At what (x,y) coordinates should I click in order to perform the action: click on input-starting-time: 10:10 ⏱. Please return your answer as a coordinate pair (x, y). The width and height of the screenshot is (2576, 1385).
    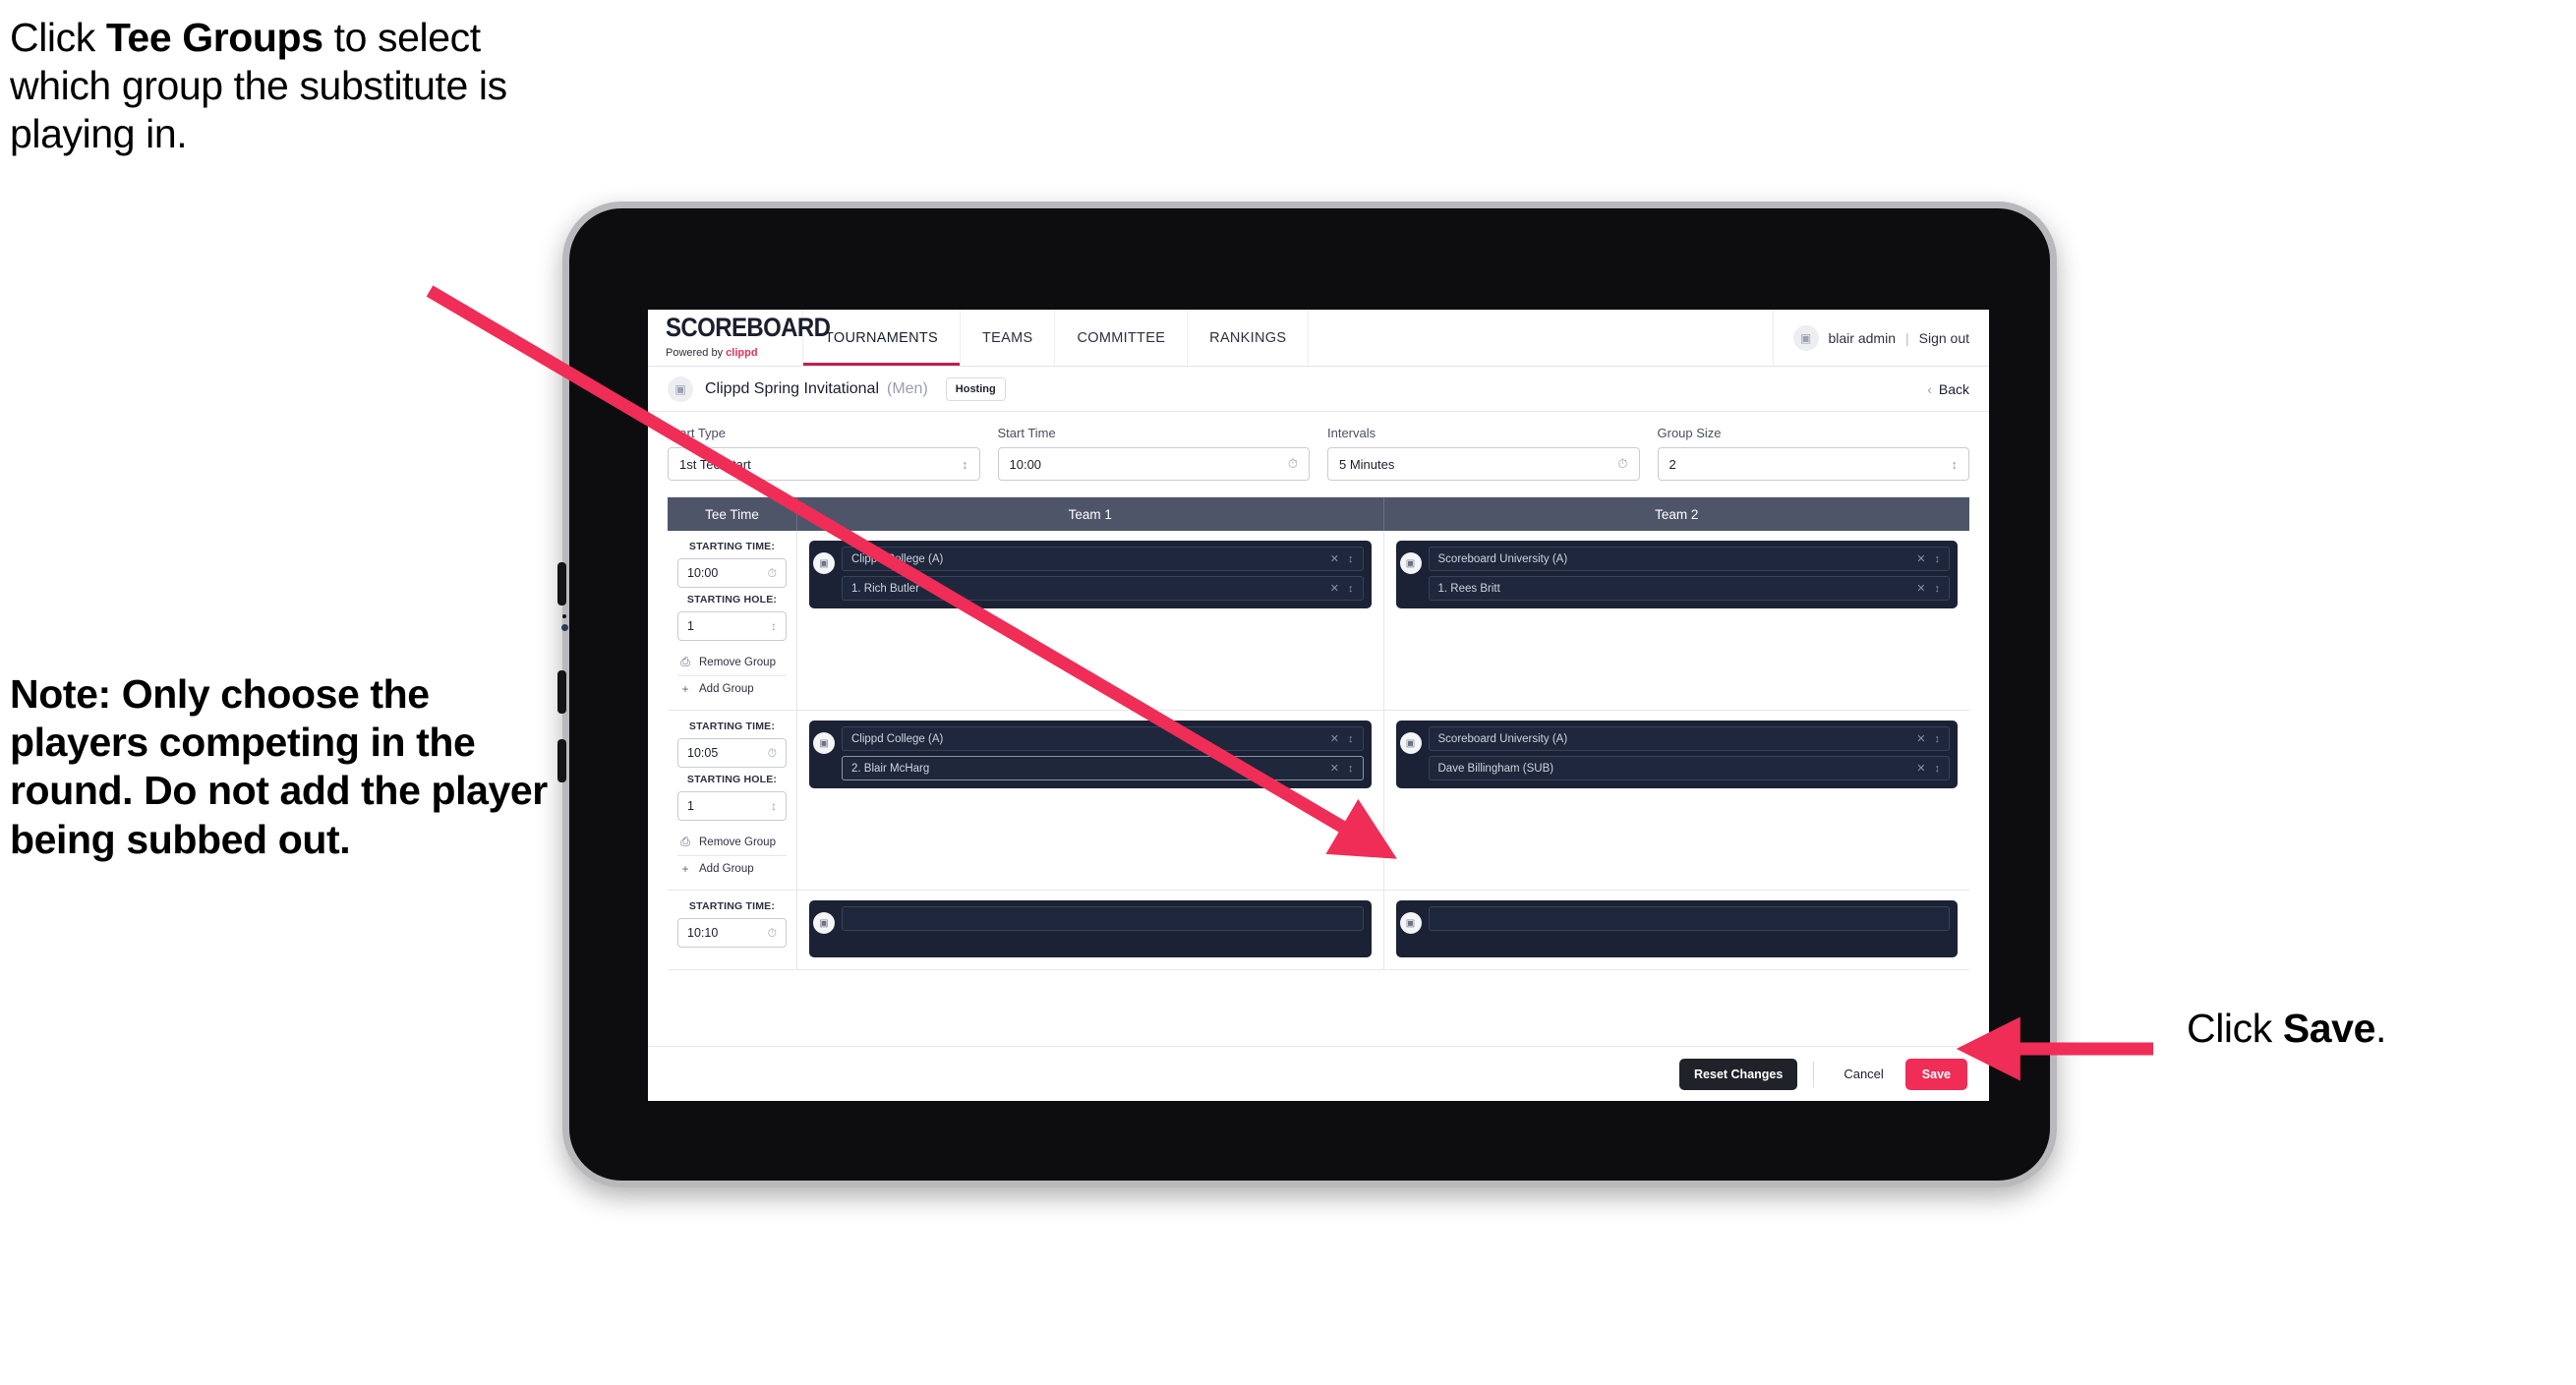
    Looking at the image, I should click on (732, 933).